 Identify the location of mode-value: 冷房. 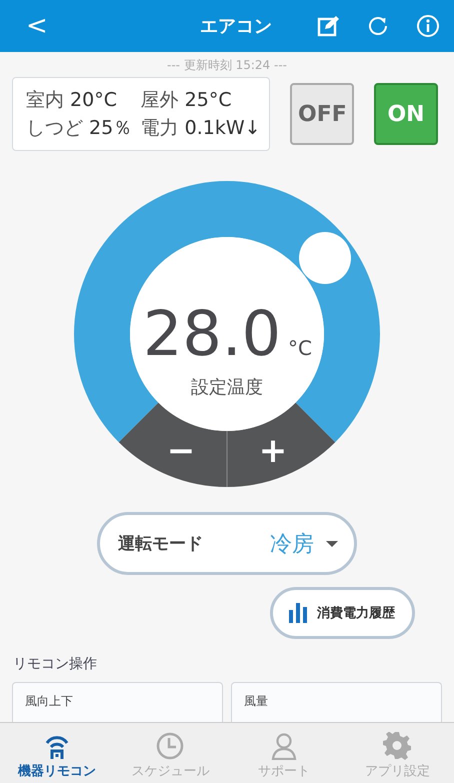
(292, 544).